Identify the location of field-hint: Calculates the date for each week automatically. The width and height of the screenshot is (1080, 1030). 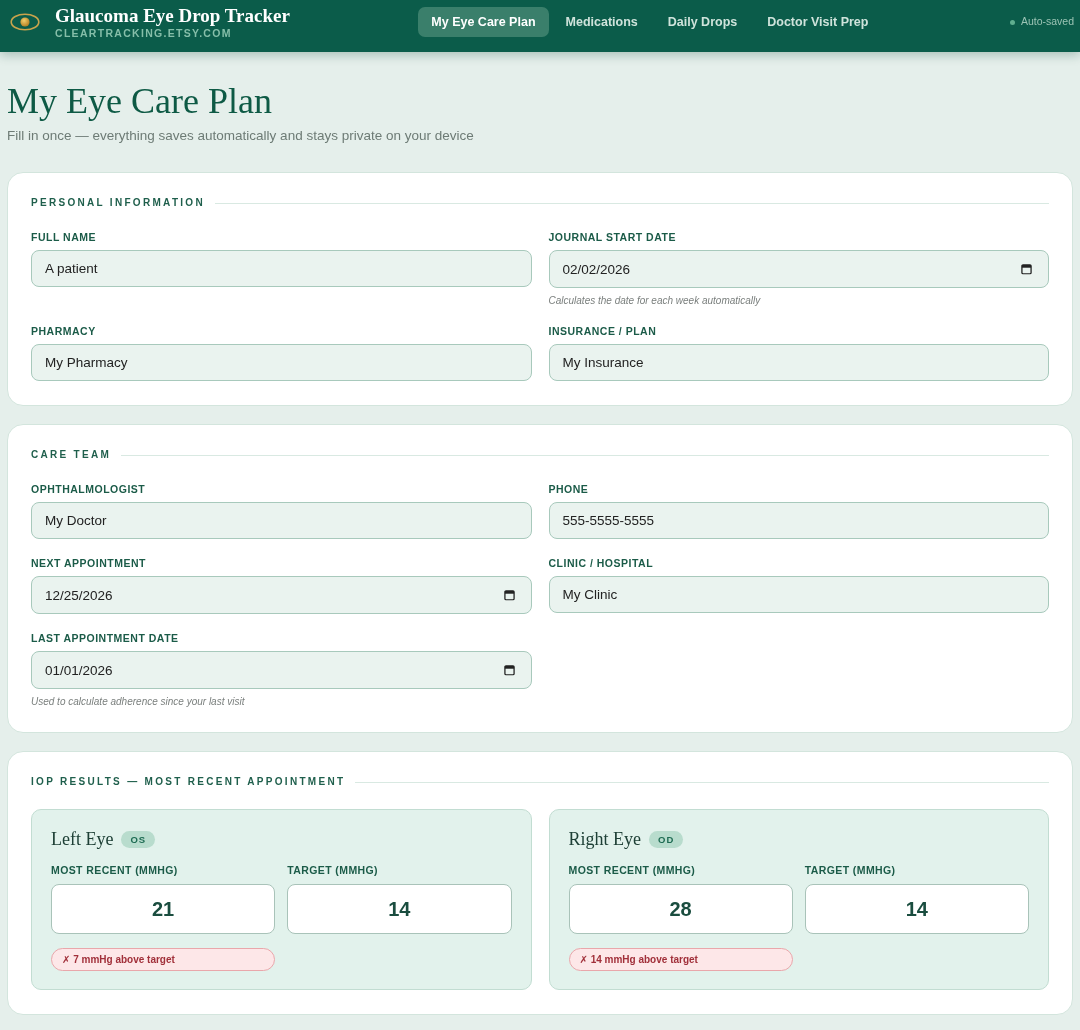
(655, 300).